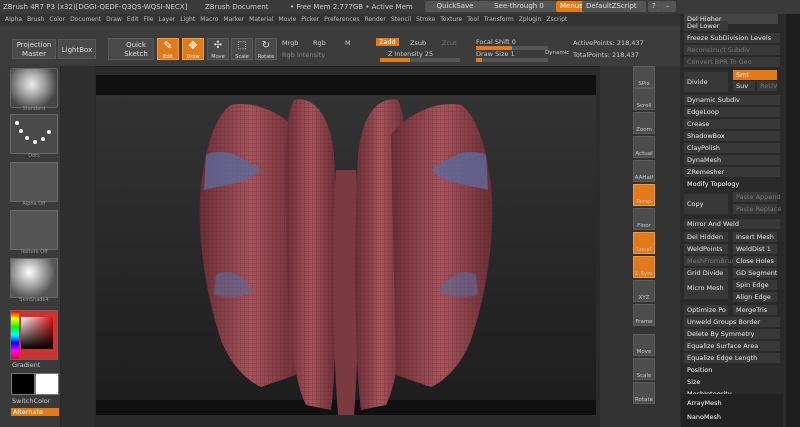 Image resolution: width=800 pixels, height=427 pixels. Describe the element at coordinates (706, 204) in the screenshot. I see `copy-button: Copy` at that location.